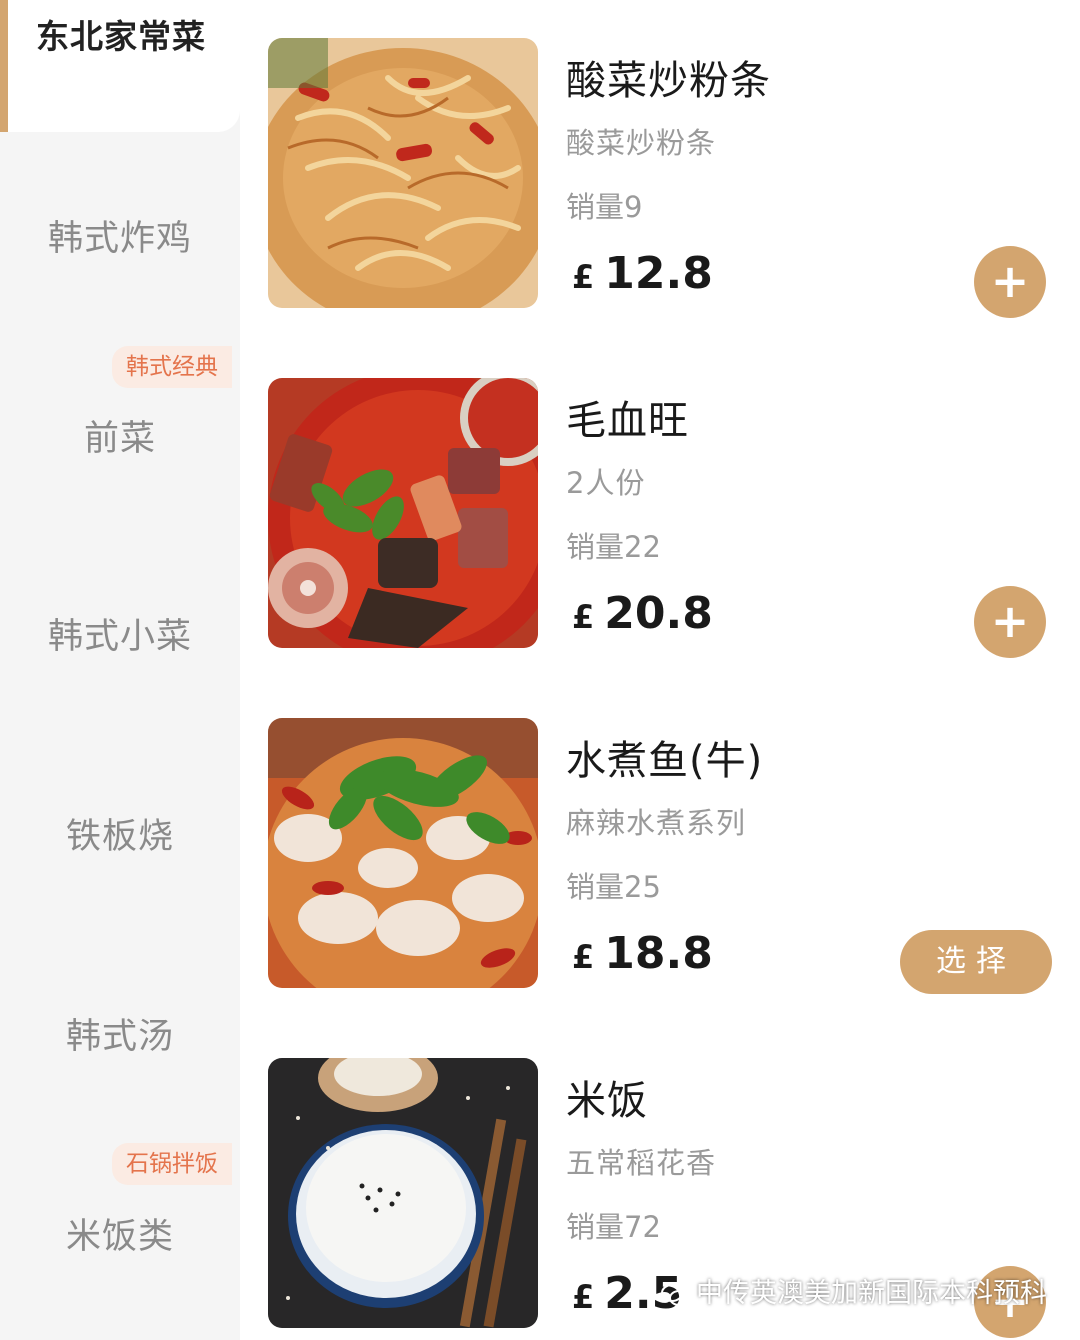  What do you see at coordinates (656, 823) in the screenshot?
I see `dish-description: 麻辣水煮系列` at bounding box center [656, 823].